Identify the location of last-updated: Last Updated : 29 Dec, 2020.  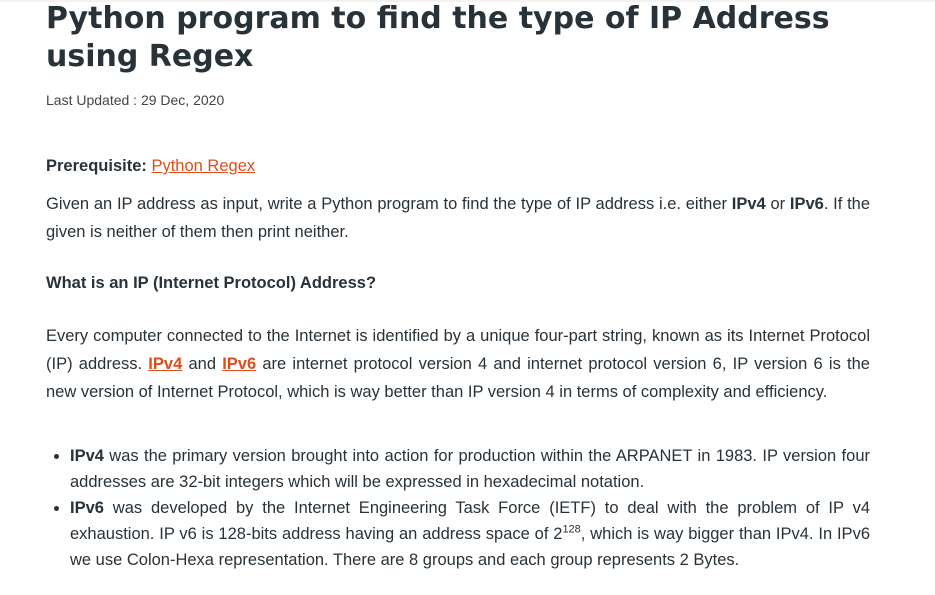
(135, 100).